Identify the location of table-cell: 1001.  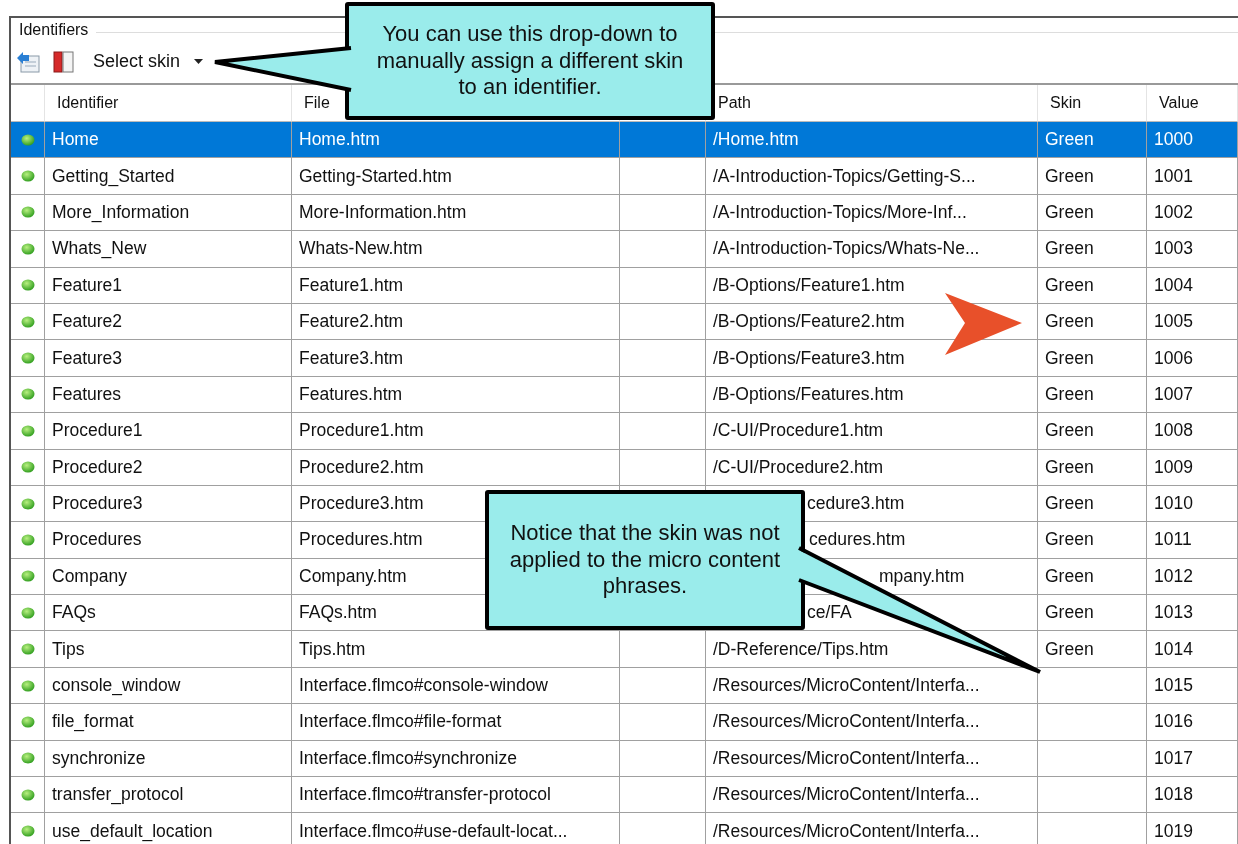
(1192, 176).